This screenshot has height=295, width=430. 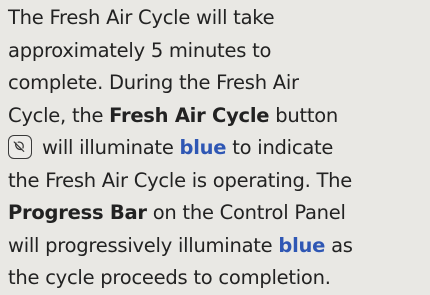 I want to click on text-line-1: The Fresh Air Cycle will take, so click(x=141, y=17).